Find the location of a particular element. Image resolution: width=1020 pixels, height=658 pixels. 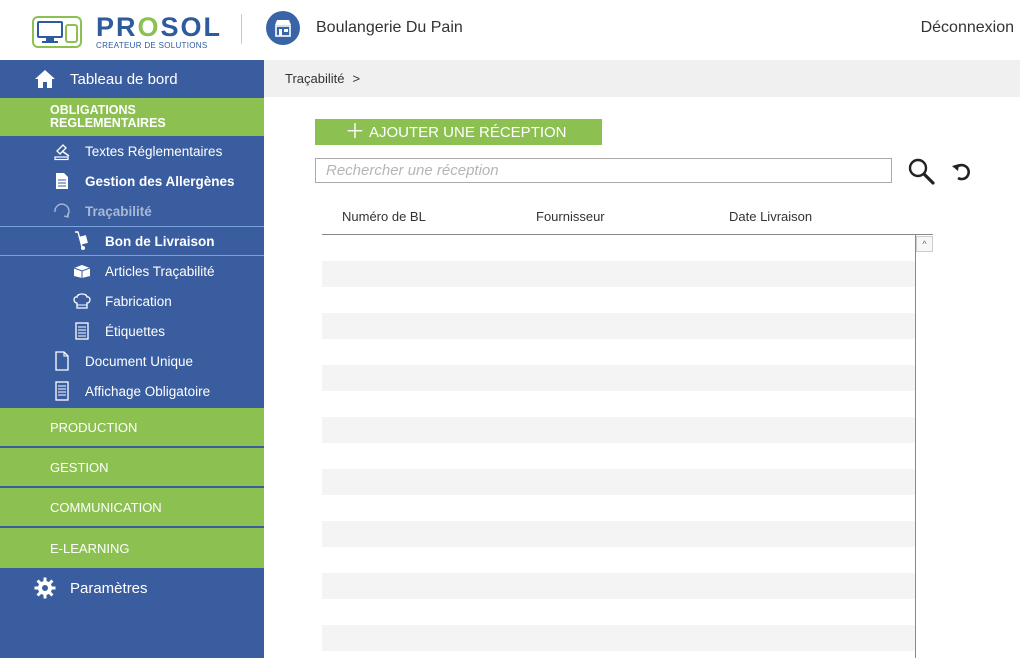

logout-link: Déconnexion is located at coordinates (967, 28).